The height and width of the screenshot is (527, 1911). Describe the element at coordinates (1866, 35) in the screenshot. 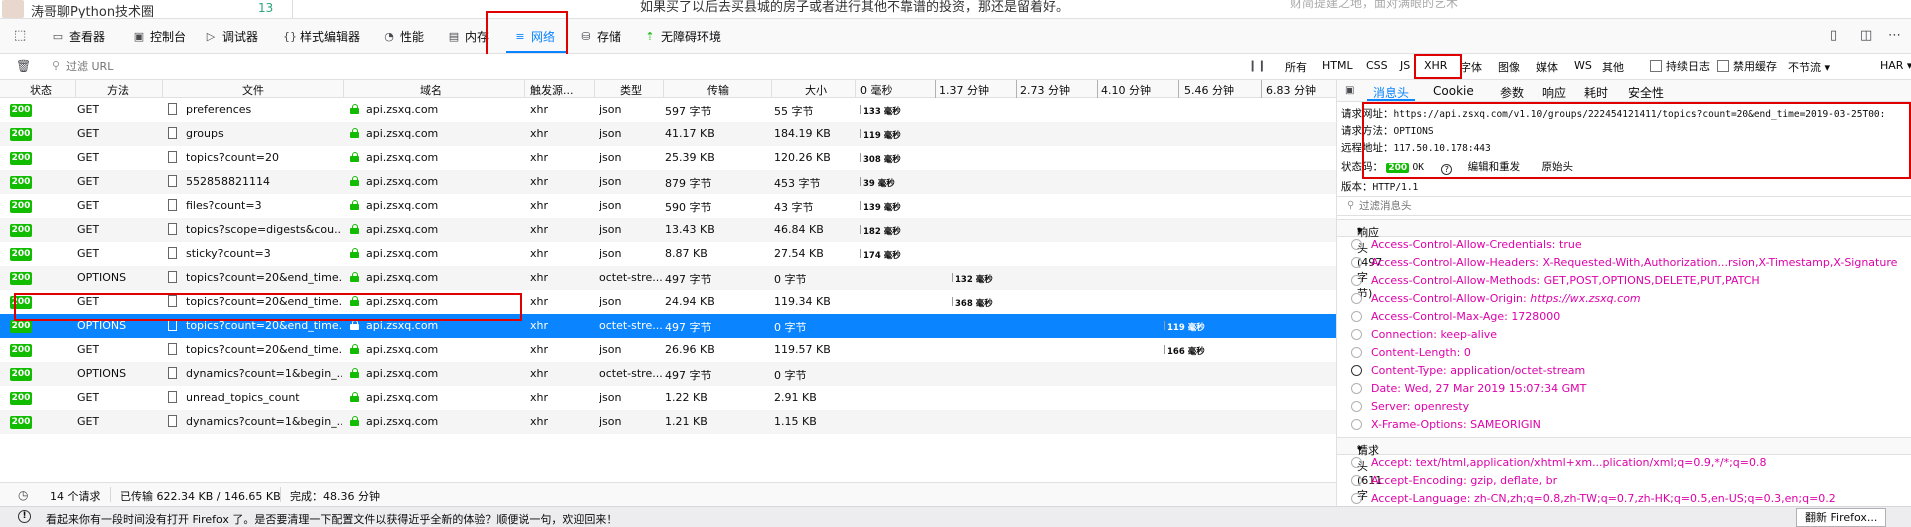

I see `dock-icon: ◫` at that location.